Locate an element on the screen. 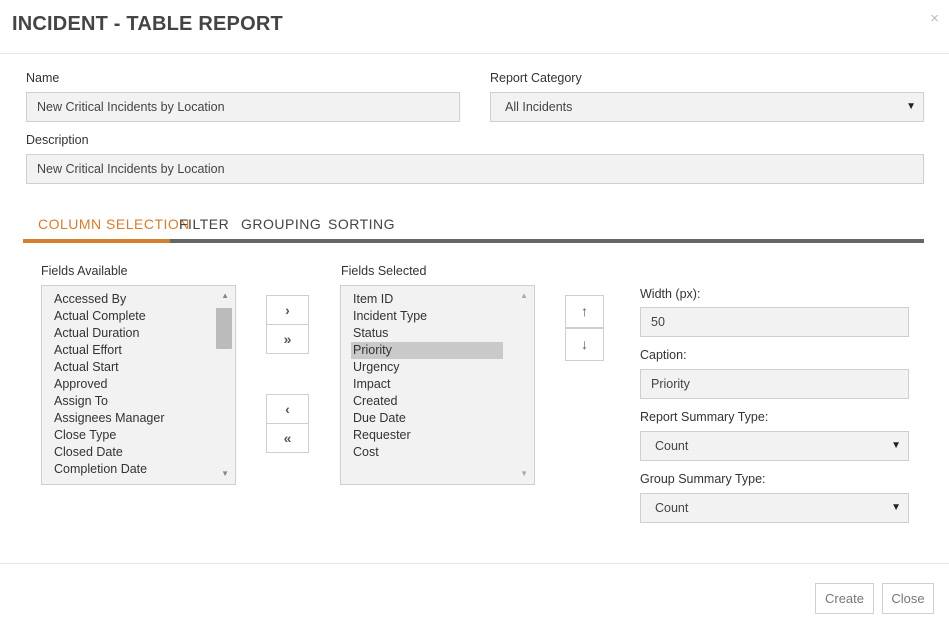 This screenshot has width=949, height=619. fields-selected-label: Fields Selected is located at coordinates (384, 271).